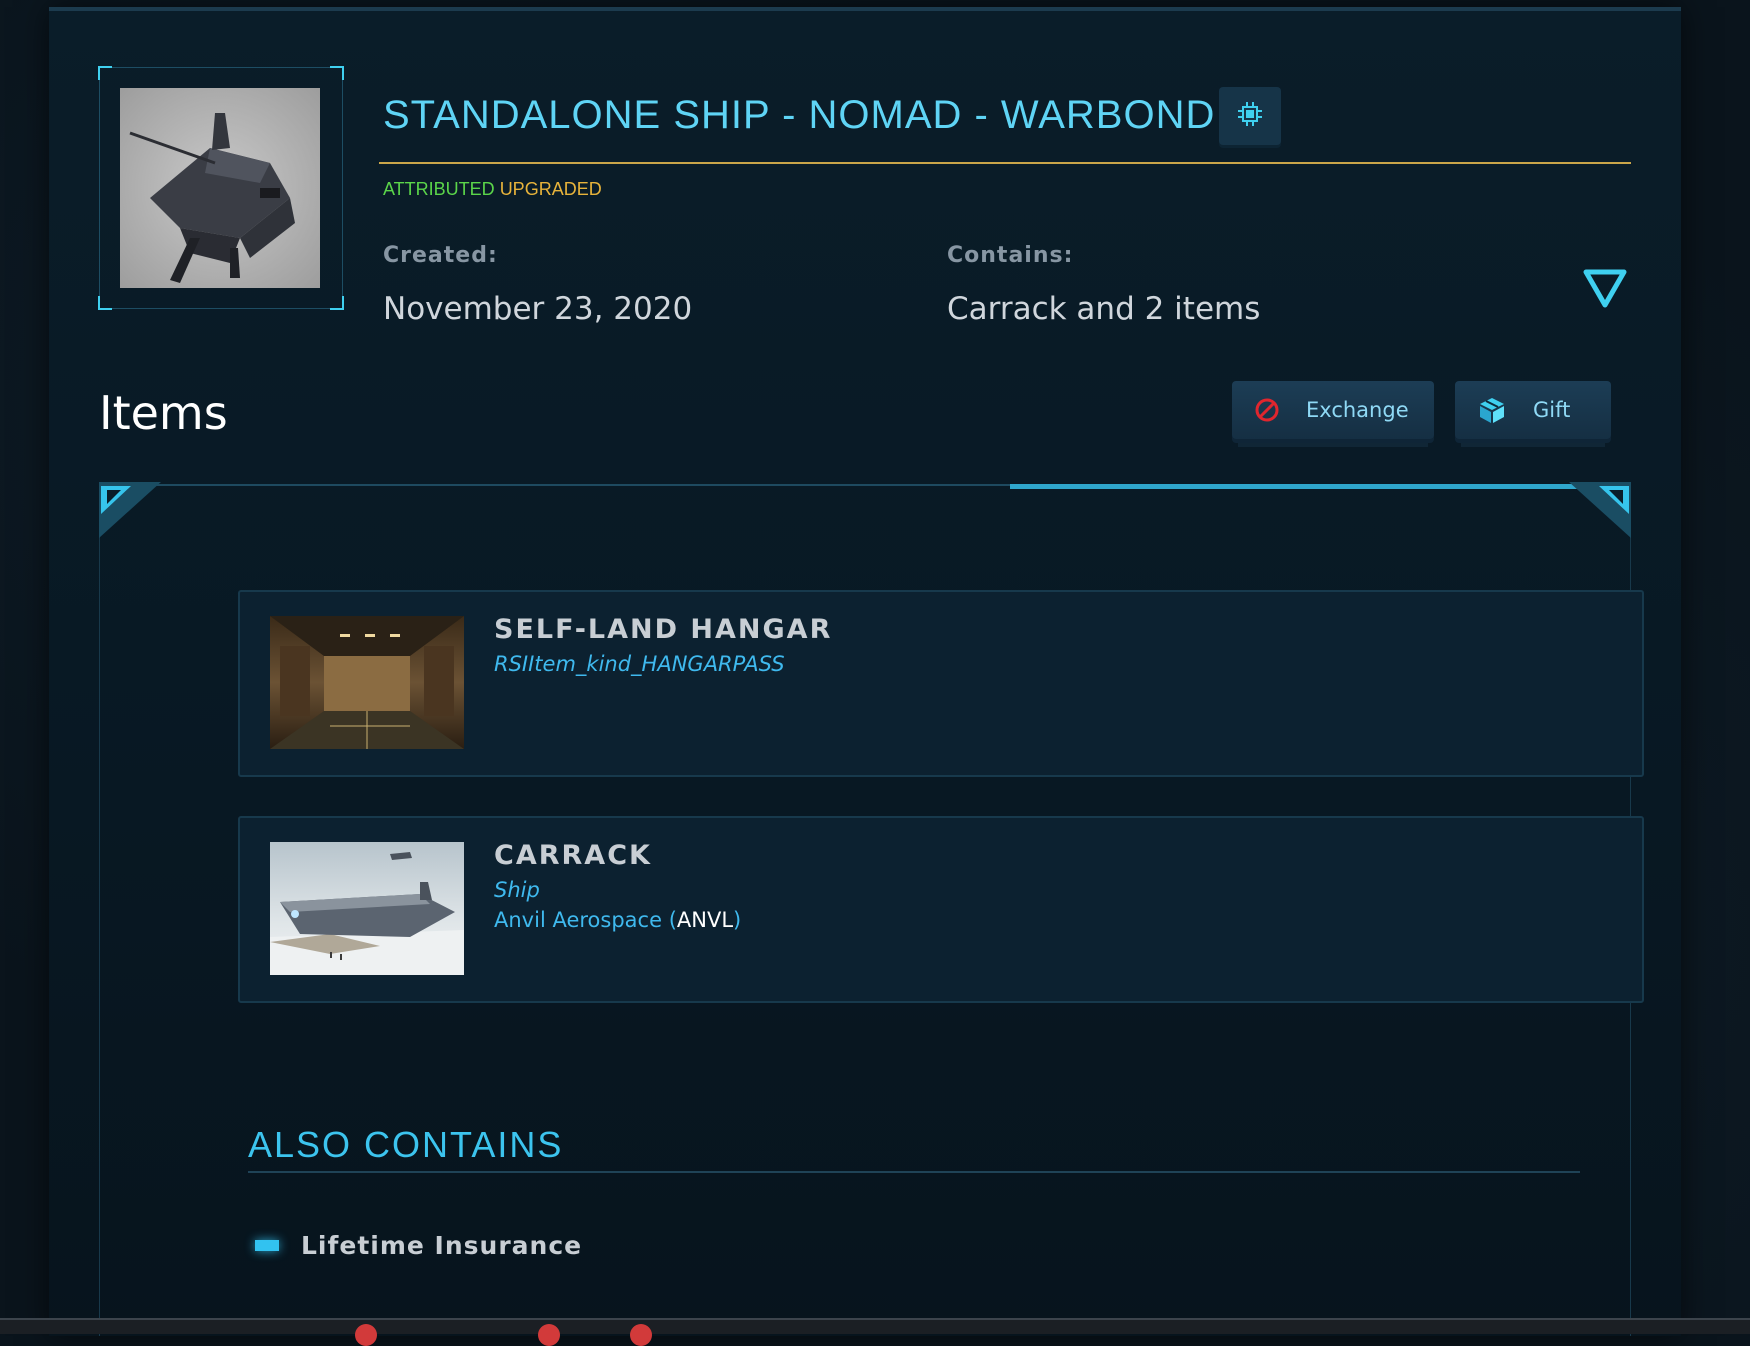 Image resolution: width=1750 pixels, height=1346 pixels. I want to click on also-contains-heading: ALSO CONTAINS, so click(406, 1144).